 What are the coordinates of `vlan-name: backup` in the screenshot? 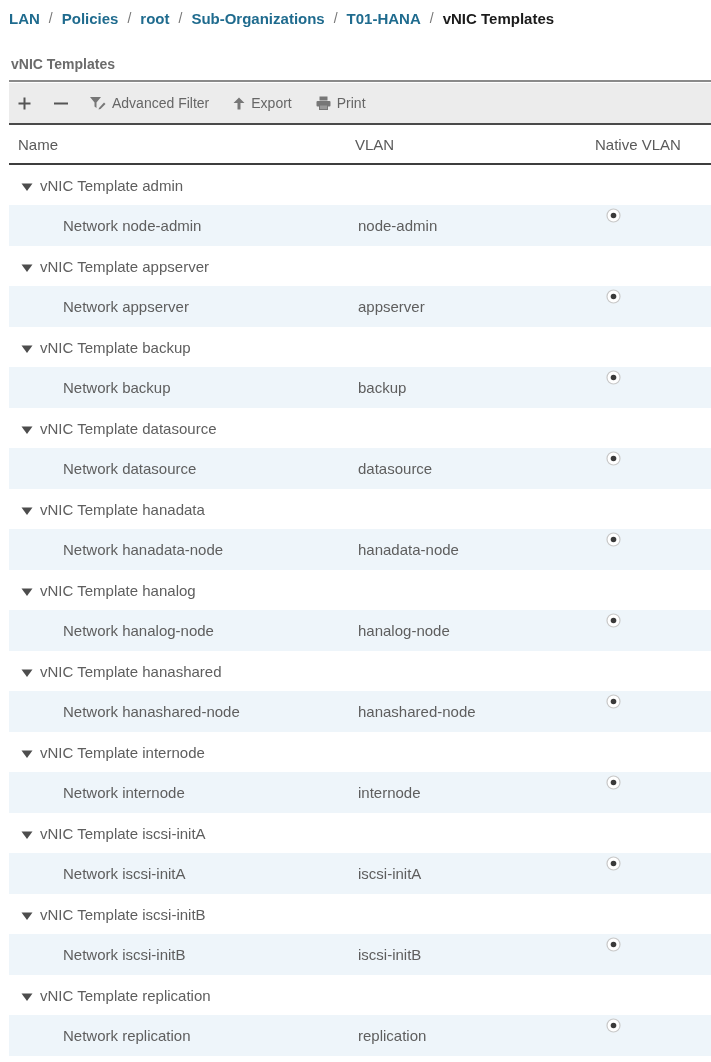 It's located at (382, 387).